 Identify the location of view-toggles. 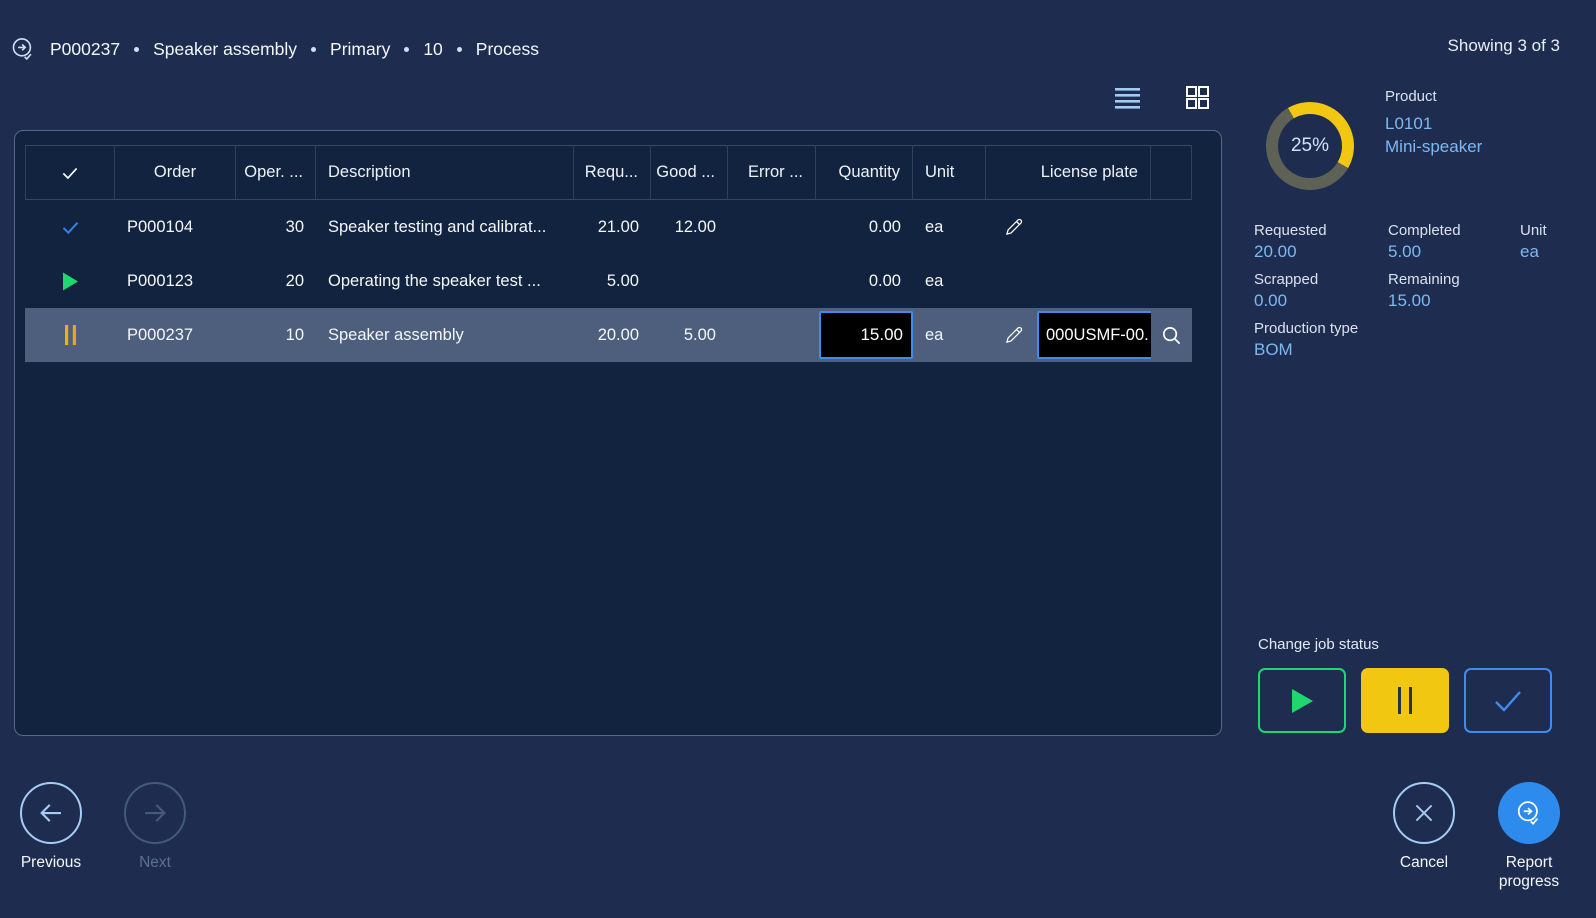
(1162, 97).